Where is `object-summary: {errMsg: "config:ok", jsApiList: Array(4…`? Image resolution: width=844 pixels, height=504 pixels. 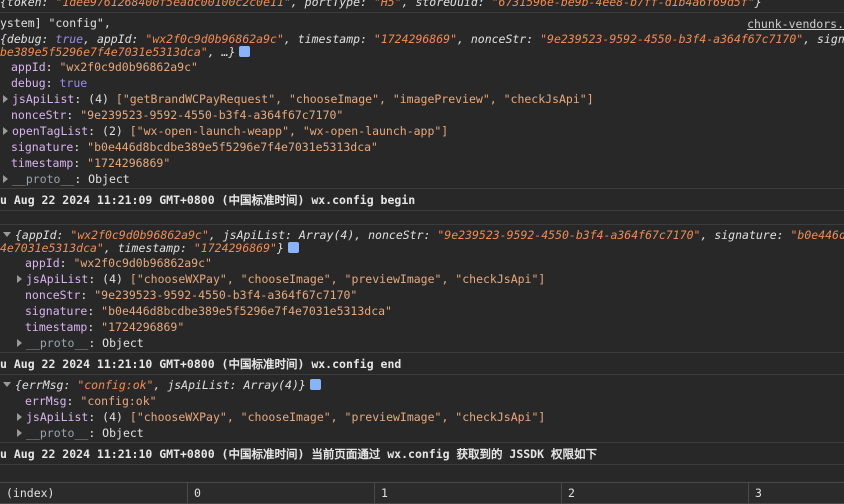 object-summary: {errMsg: "config:ok", jsApiList: Array(4… is located at coordinates (162, 385).